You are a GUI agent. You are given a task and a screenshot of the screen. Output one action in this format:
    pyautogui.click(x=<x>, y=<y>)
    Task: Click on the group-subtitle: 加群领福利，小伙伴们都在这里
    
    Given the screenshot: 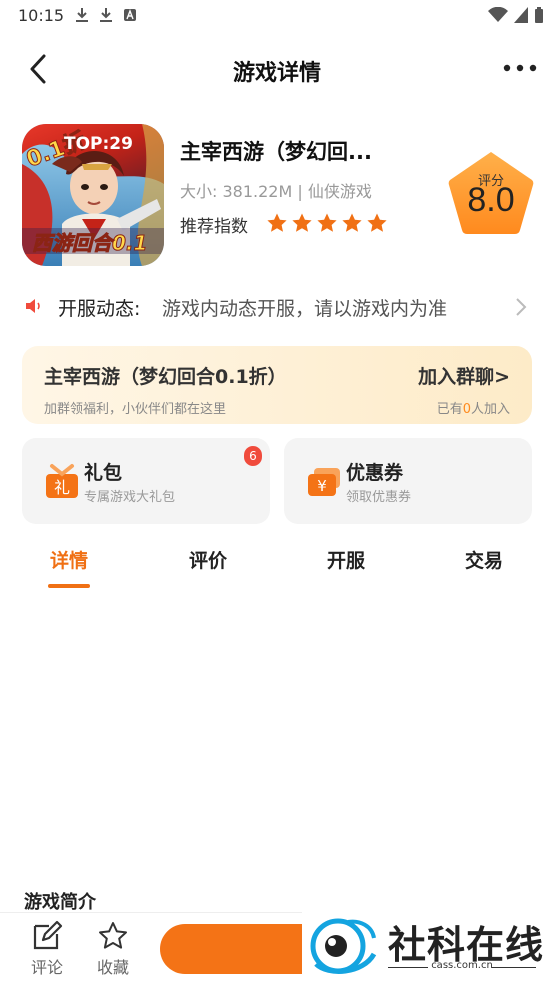 What is the action you would take?
    pyautogui.click(x=135, y=409)
    